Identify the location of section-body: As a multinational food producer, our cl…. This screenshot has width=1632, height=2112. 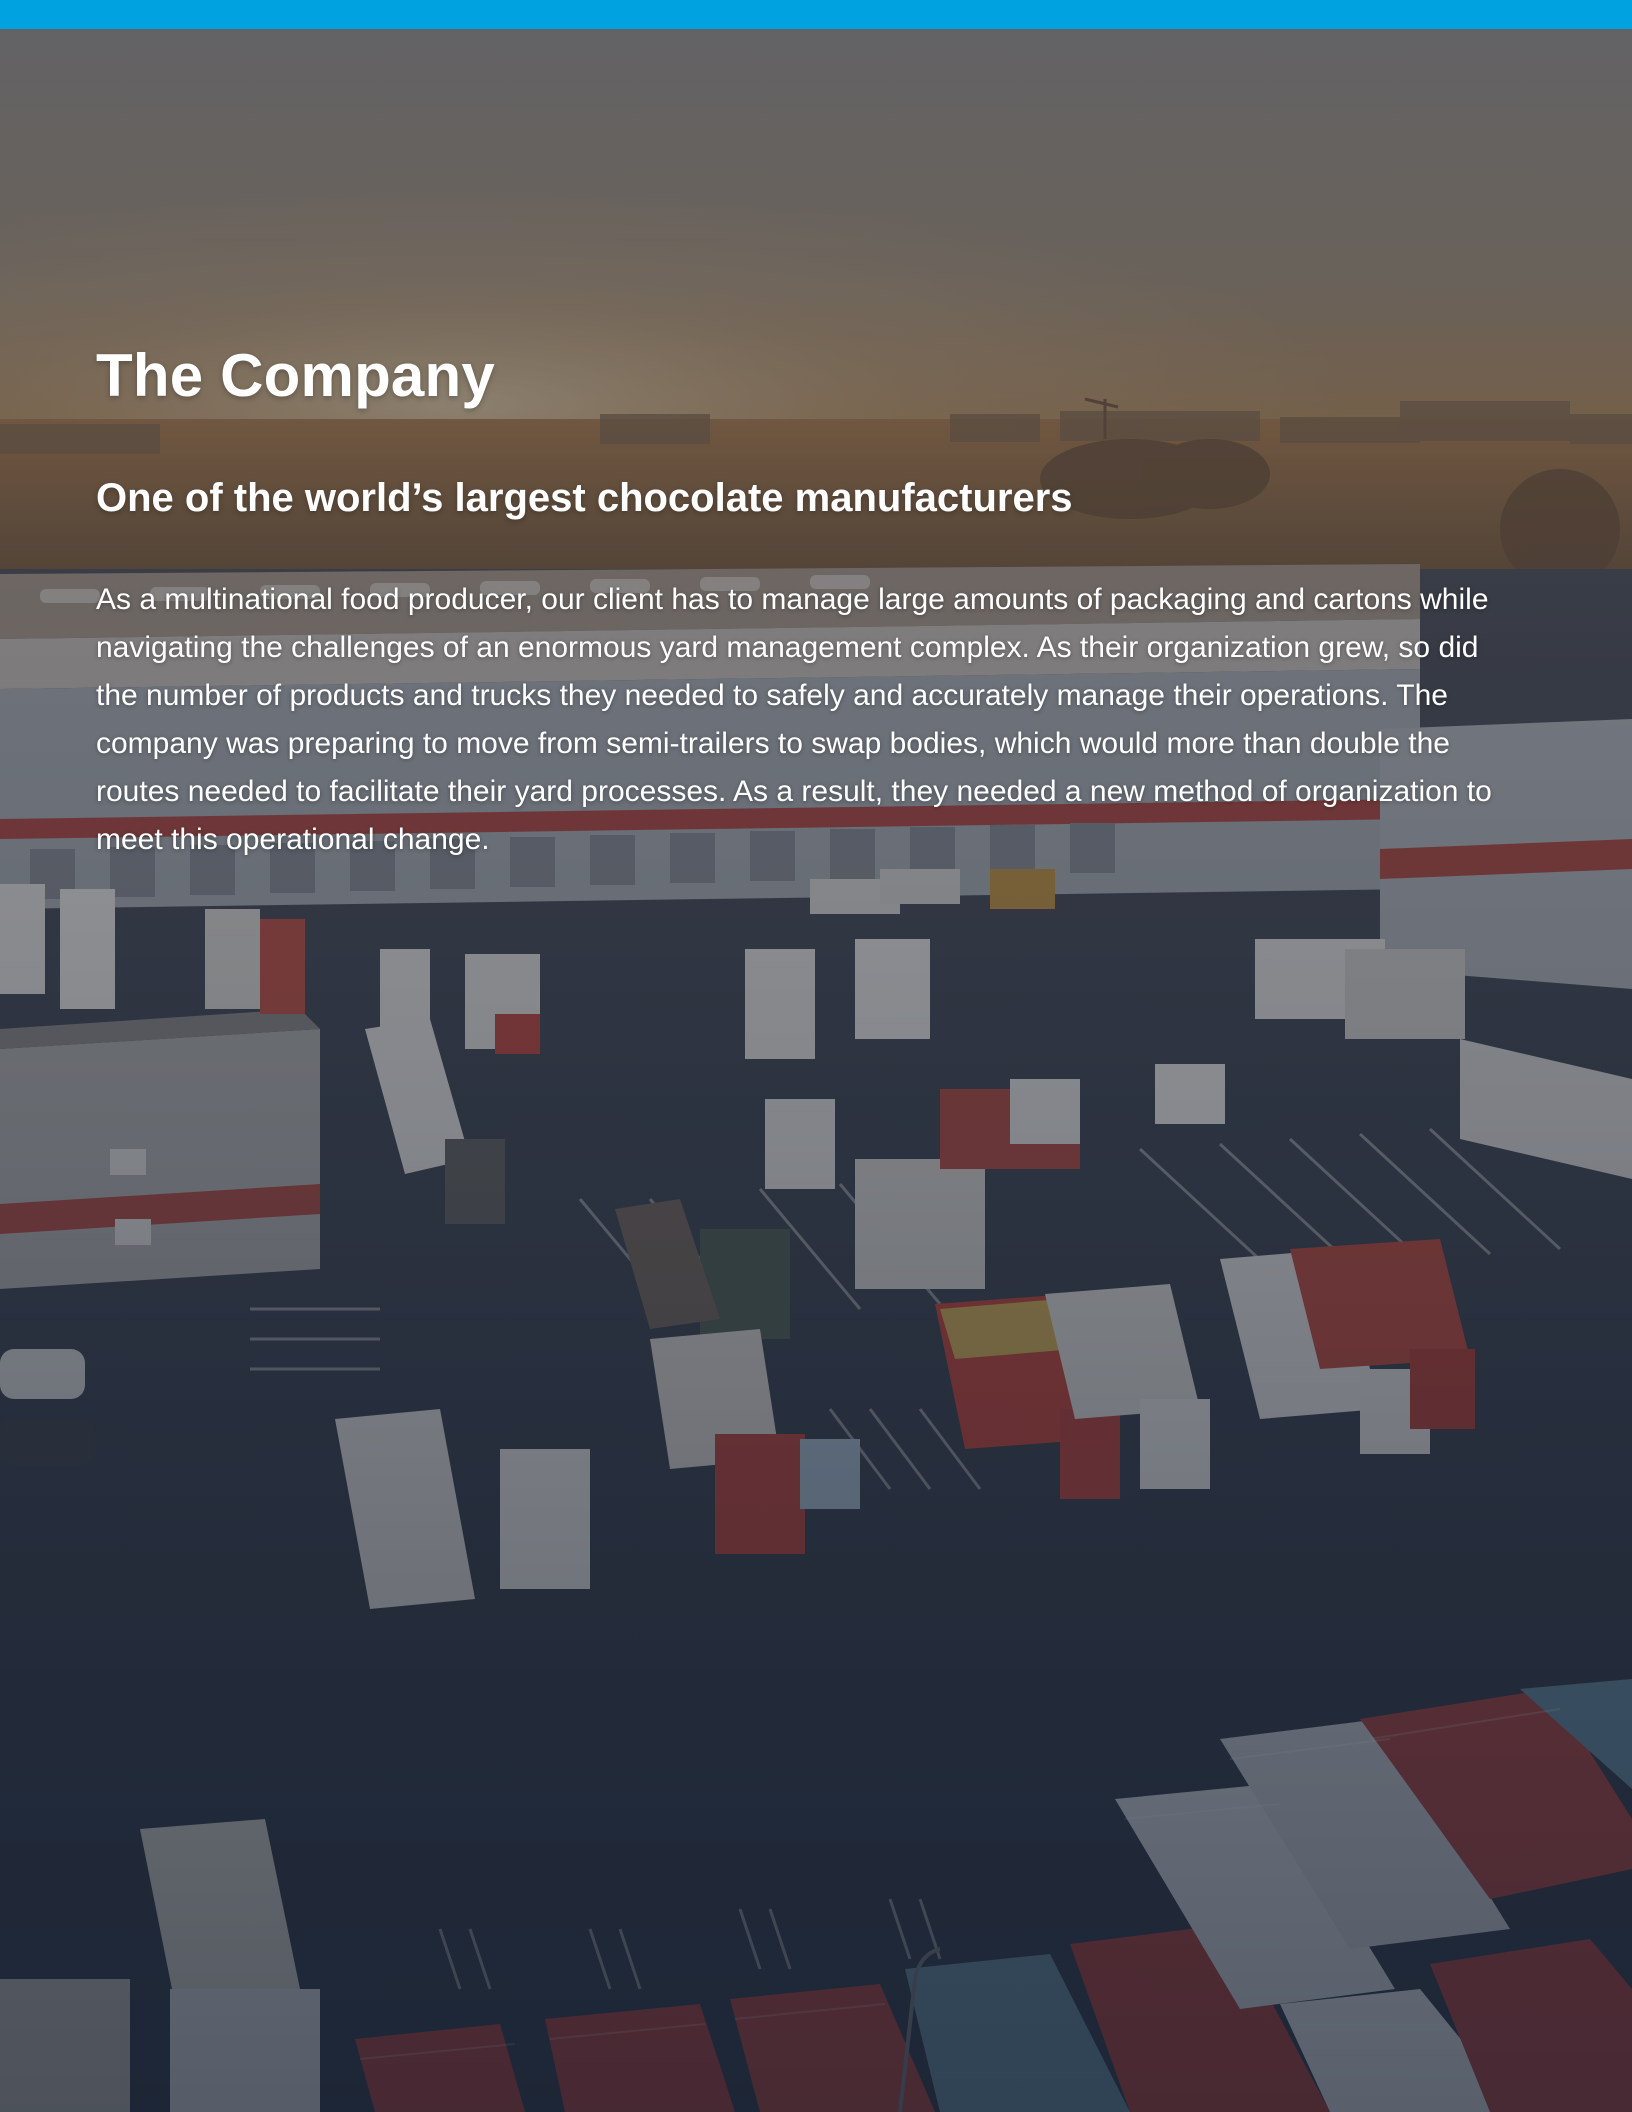
(794, 719).